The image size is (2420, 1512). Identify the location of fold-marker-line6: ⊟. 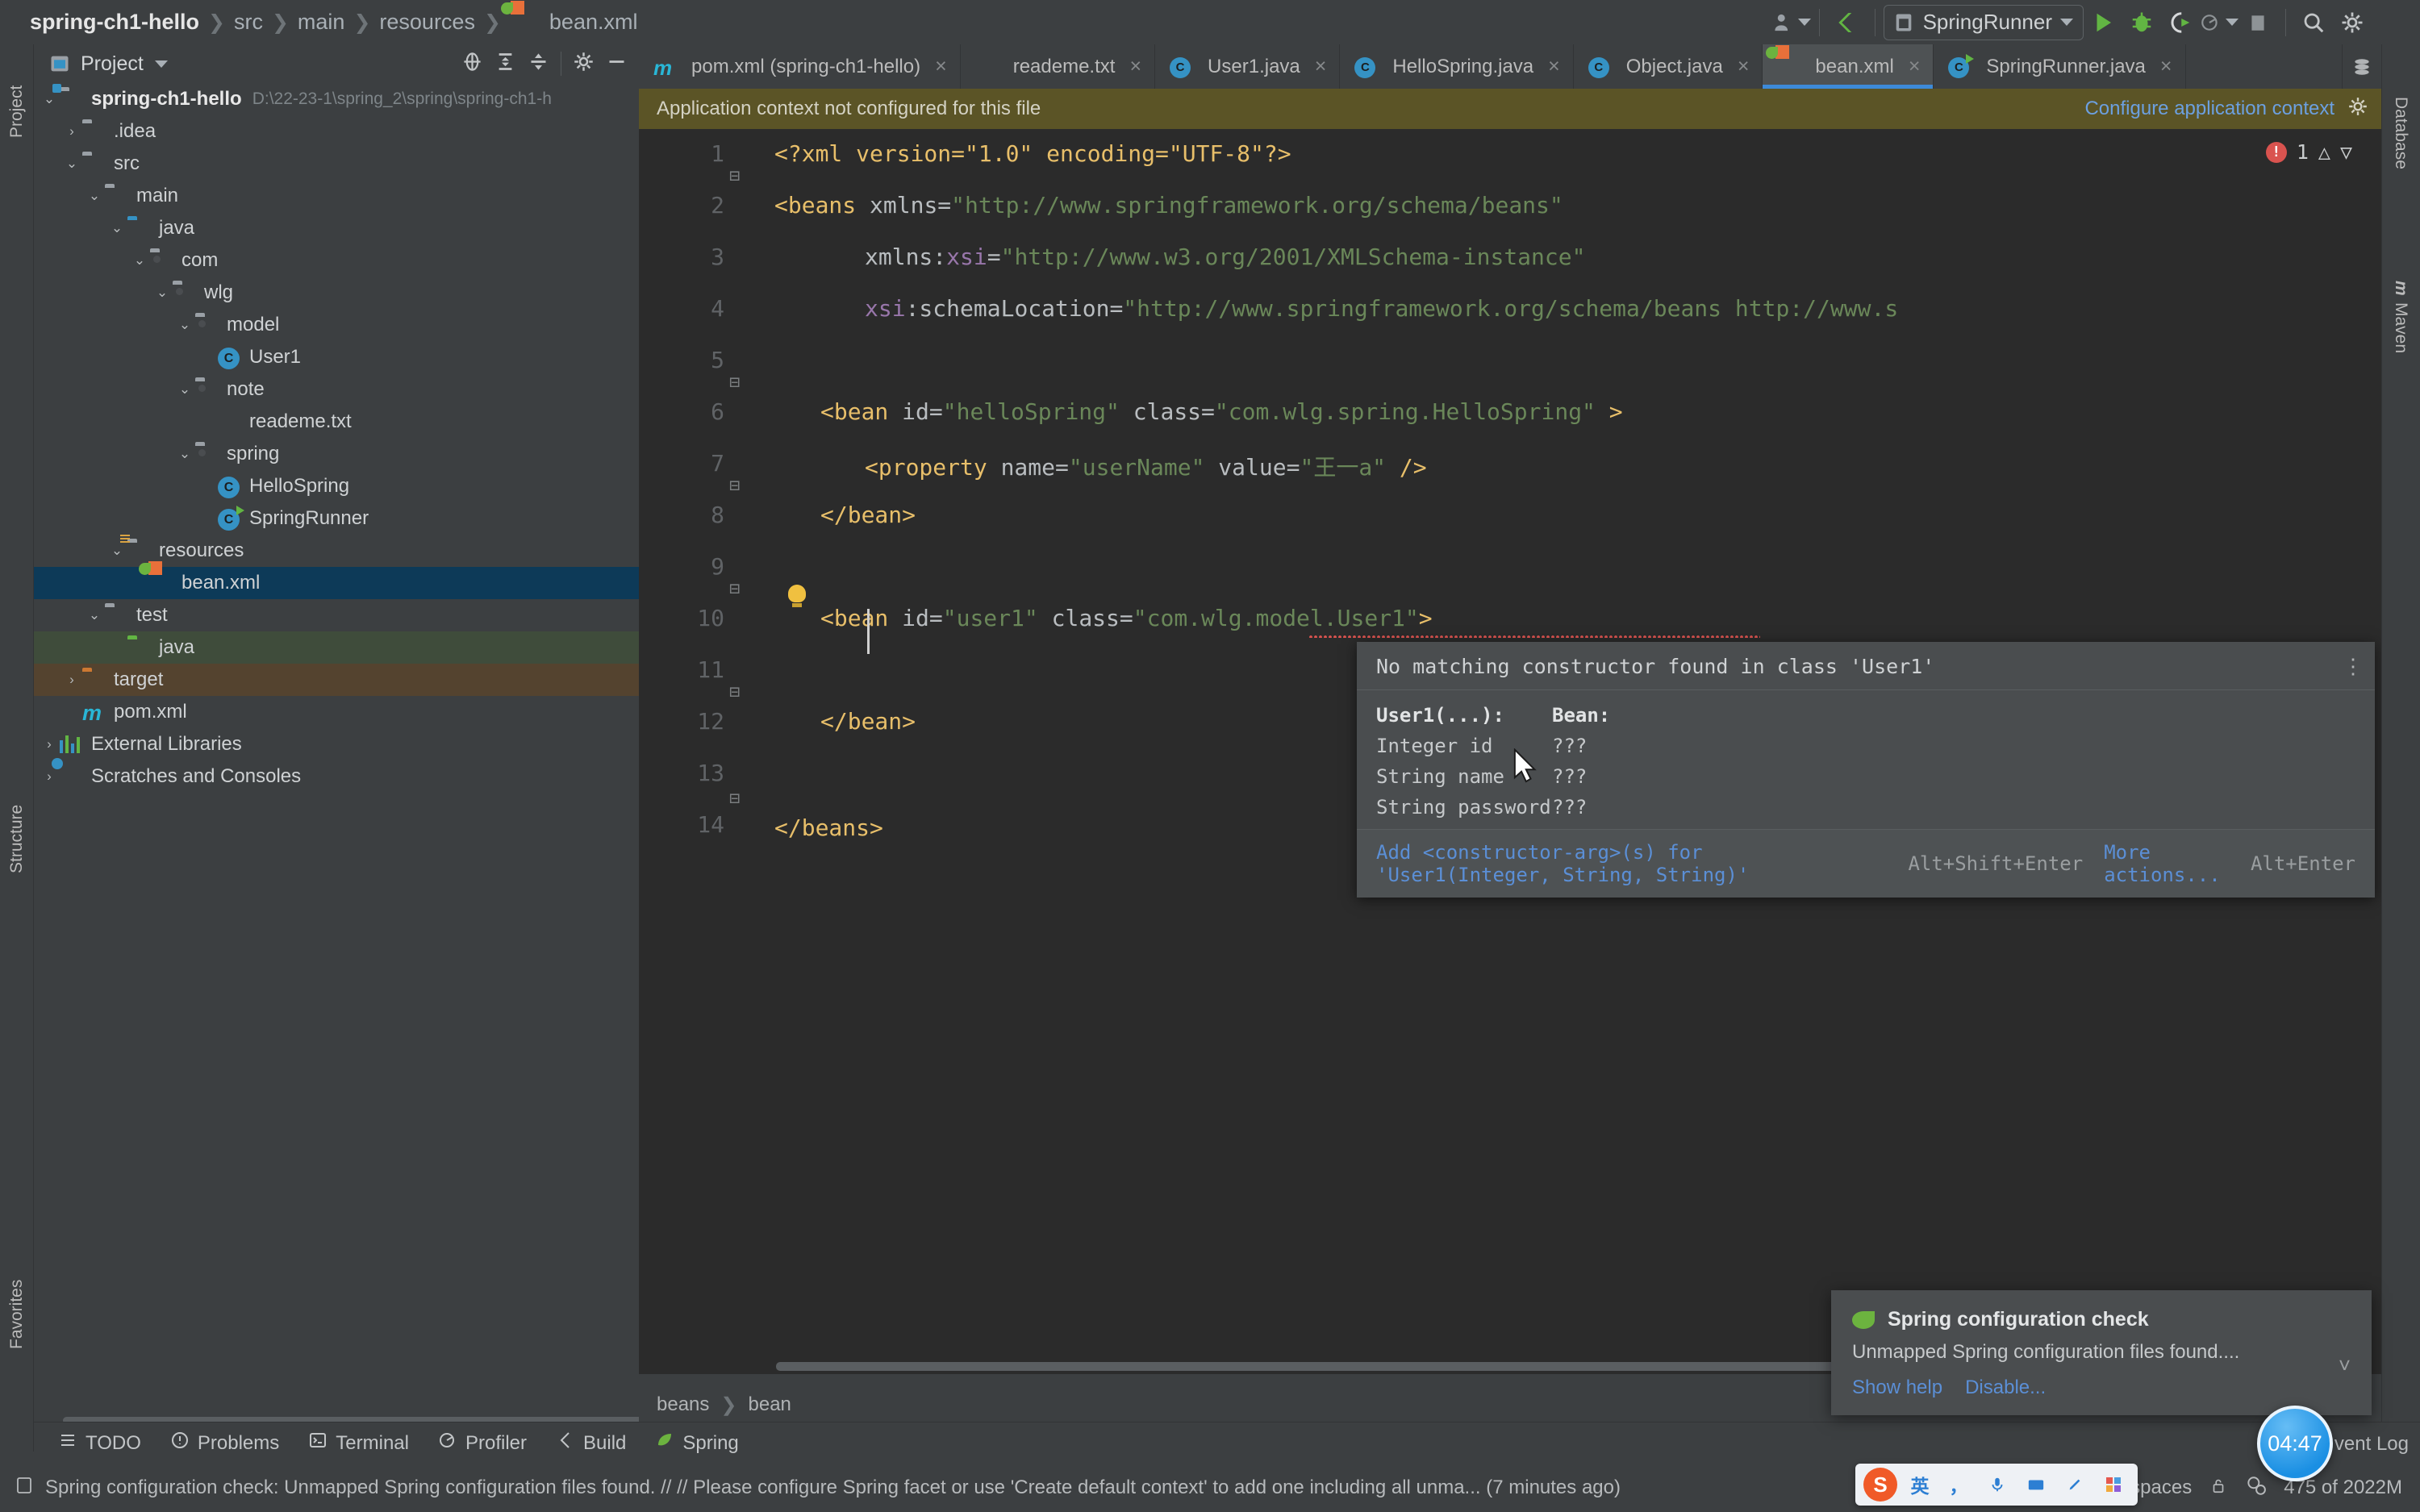
(734, 383).